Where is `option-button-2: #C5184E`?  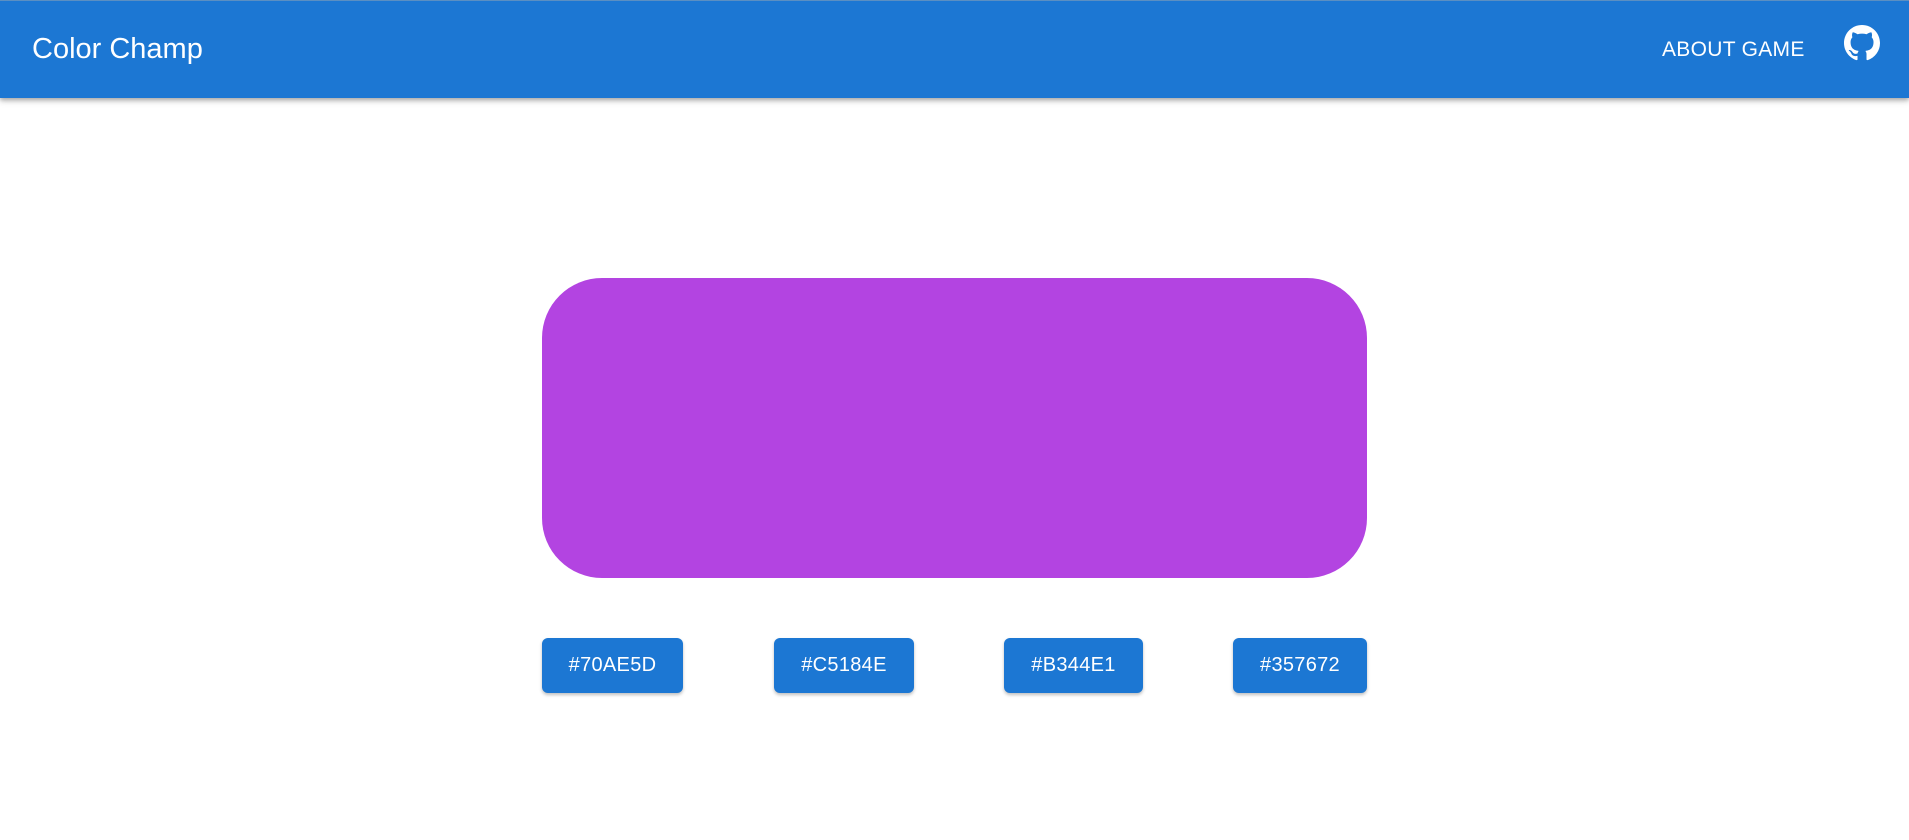 option-button-2: #C5184E is located at coordinates (844, 665).